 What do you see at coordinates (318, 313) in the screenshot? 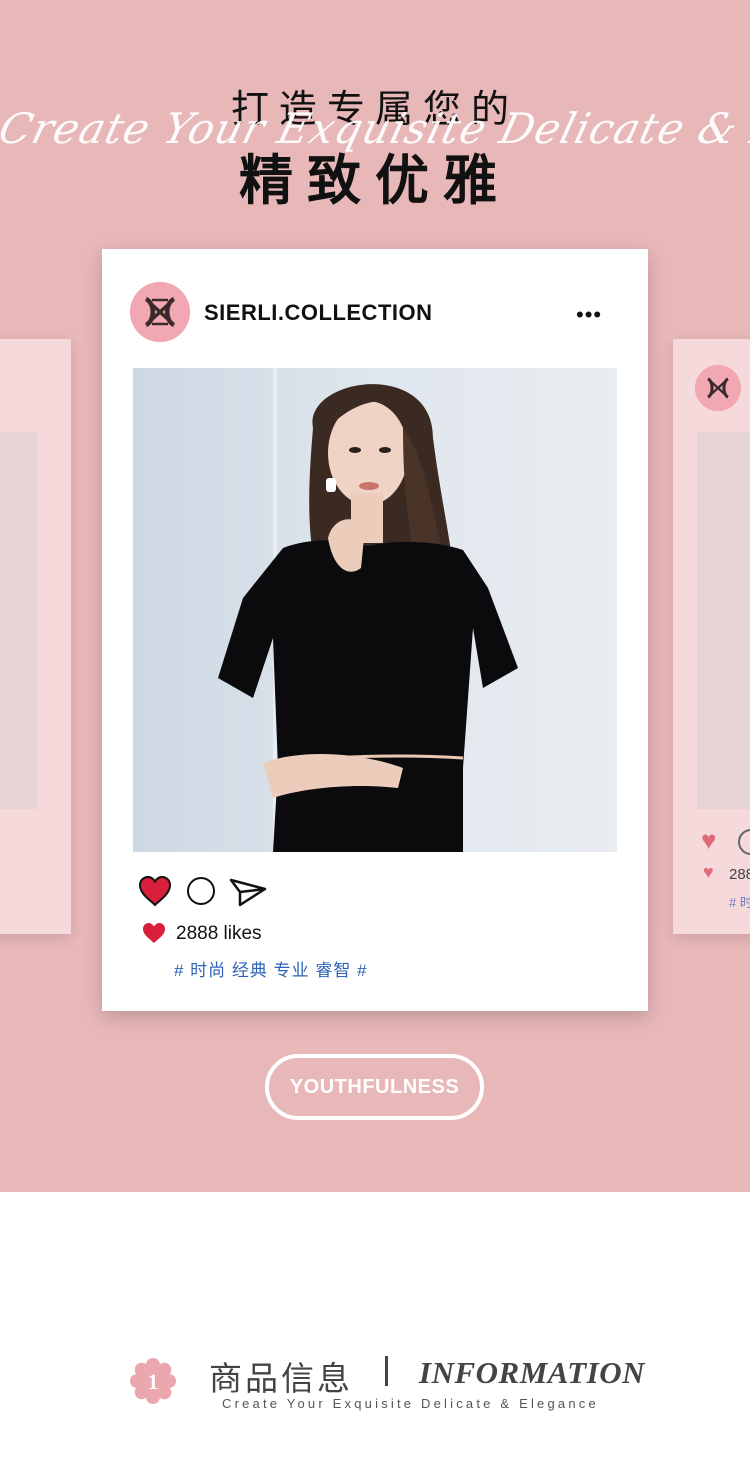
I see `account-name: SIERLI.COLLECTION` at bounding box center [318, 313].